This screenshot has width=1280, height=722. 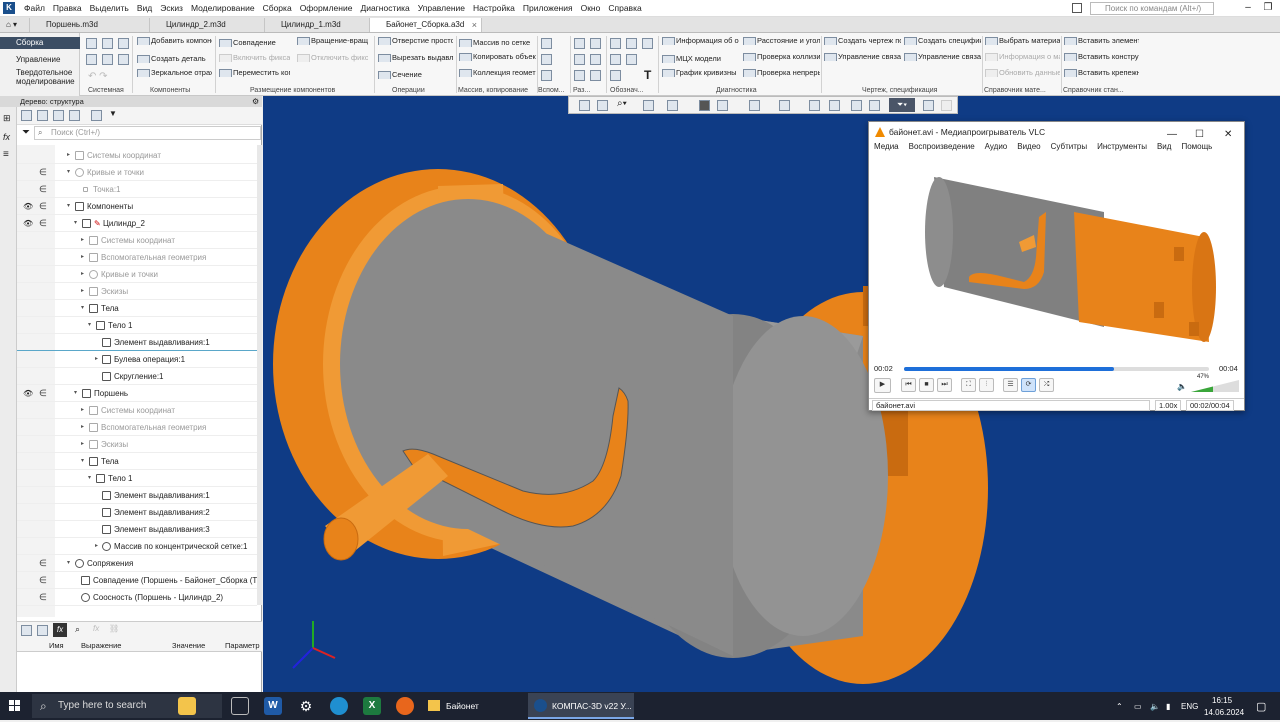 I want to click on notifications-icon: ▢, so click(x=1261, y=706).